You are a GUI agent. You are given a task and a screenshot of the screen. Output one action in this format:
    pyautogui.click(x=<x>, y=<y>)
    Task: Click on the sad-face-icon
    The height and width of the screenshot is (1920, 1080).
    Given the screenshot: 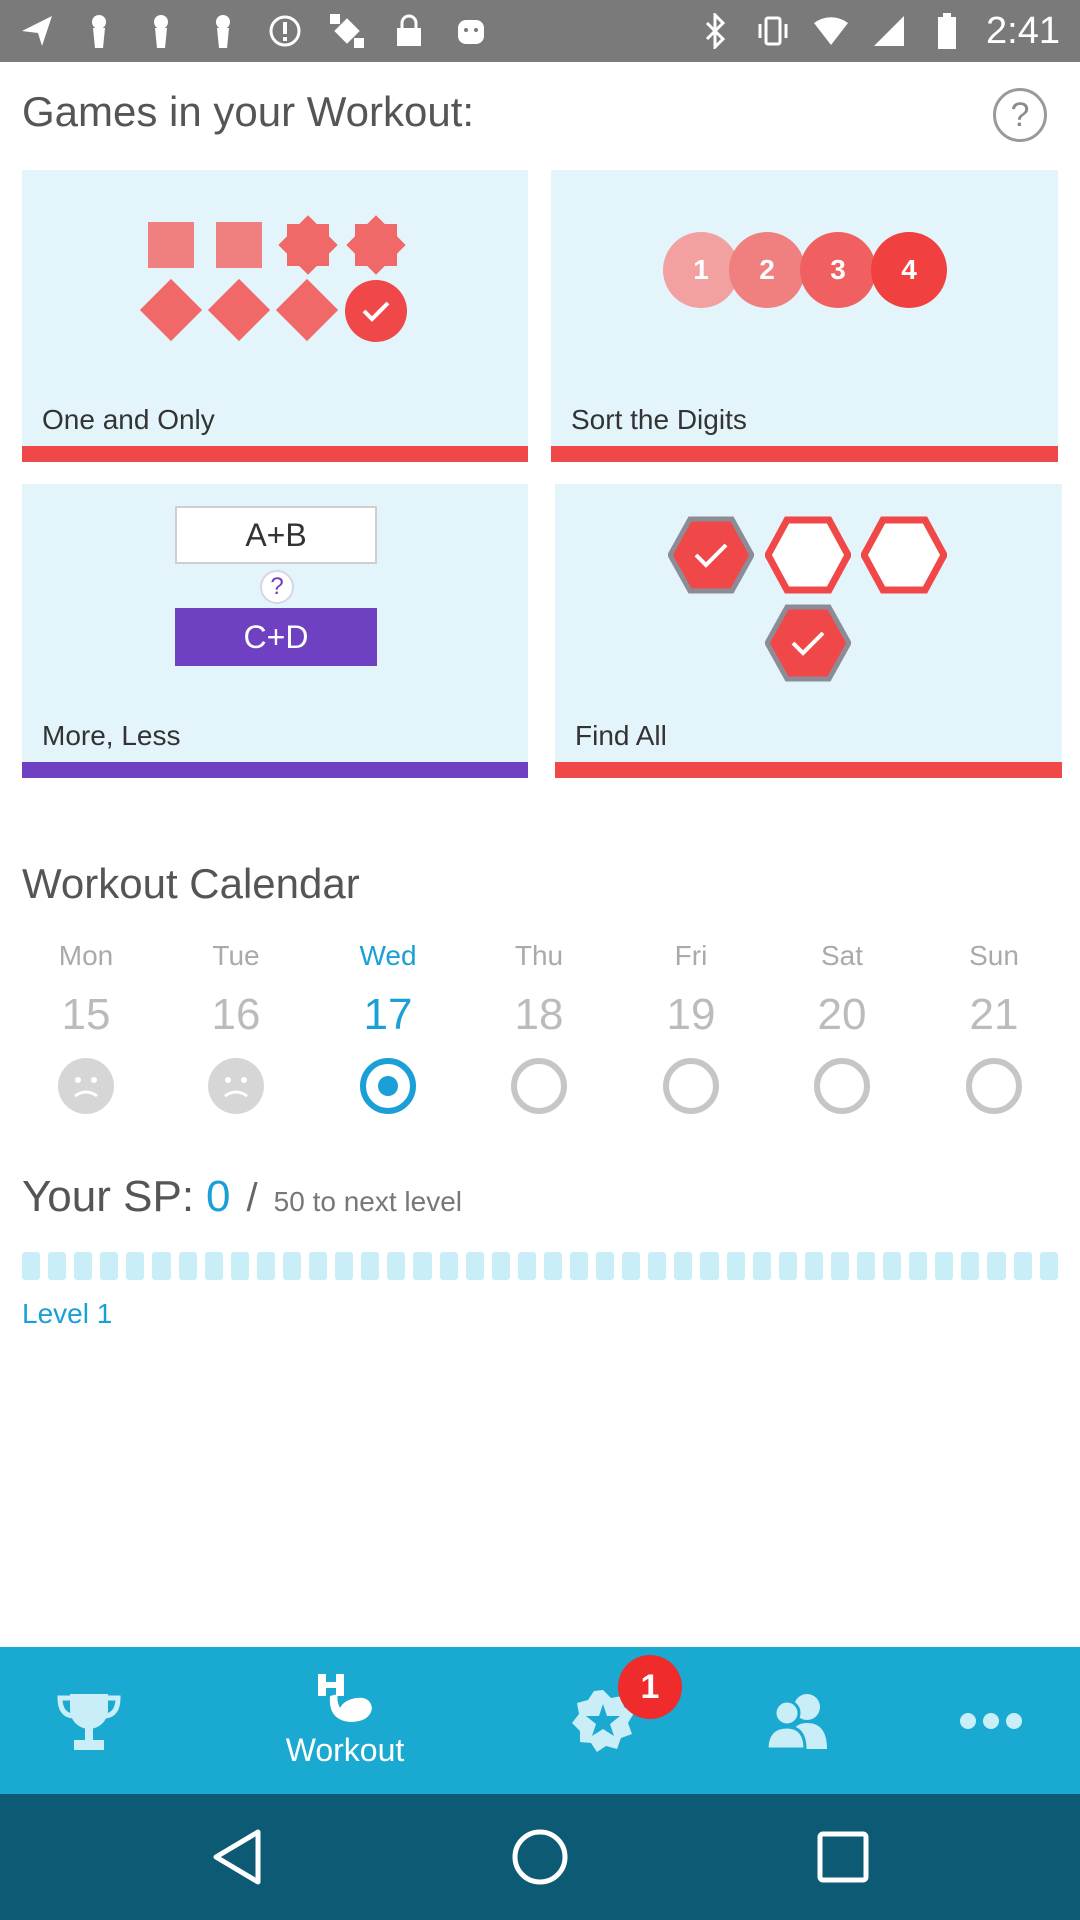 What is the action you would take?
    pyautogui.click(x=236, y=1086)
    